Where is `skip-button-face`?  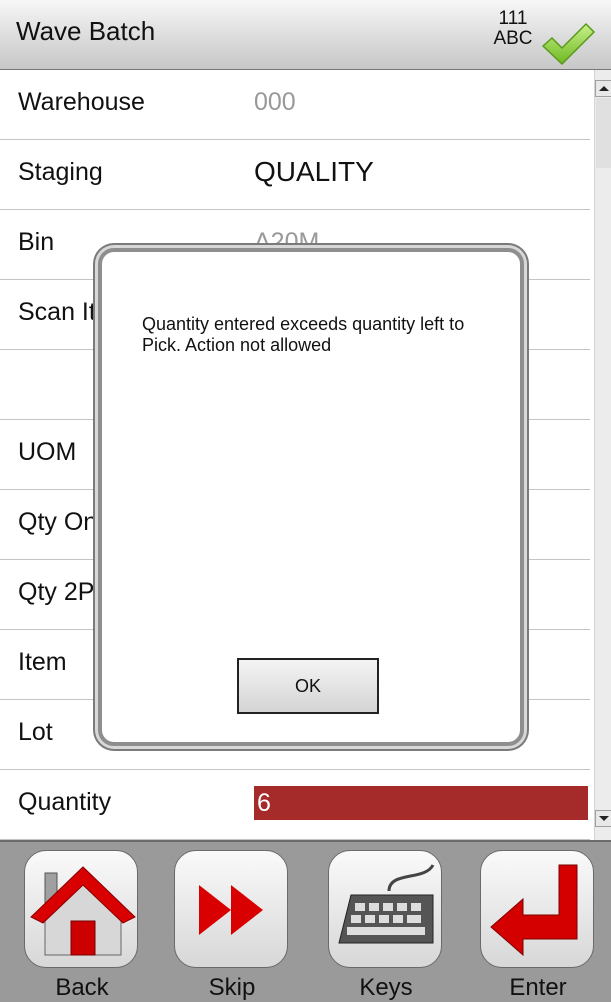
skip-button-face is located at coordinates (231, 909).